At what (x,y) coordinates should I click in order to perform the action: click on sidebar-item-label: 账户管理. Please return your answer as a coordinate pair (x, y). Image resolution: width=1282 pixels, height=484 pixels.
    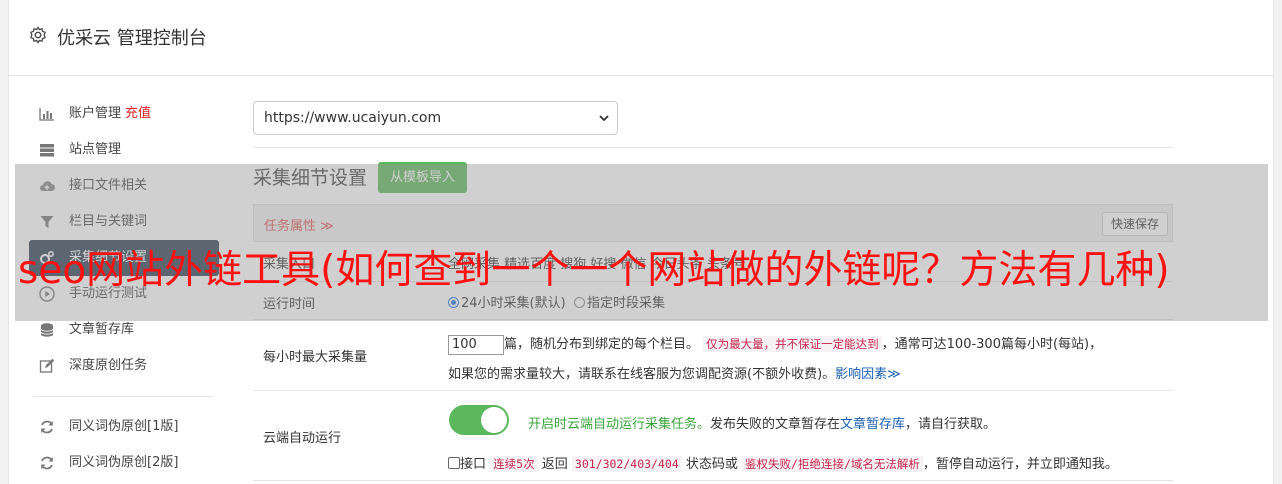
    Looking at the image, I should click on (95, 113).